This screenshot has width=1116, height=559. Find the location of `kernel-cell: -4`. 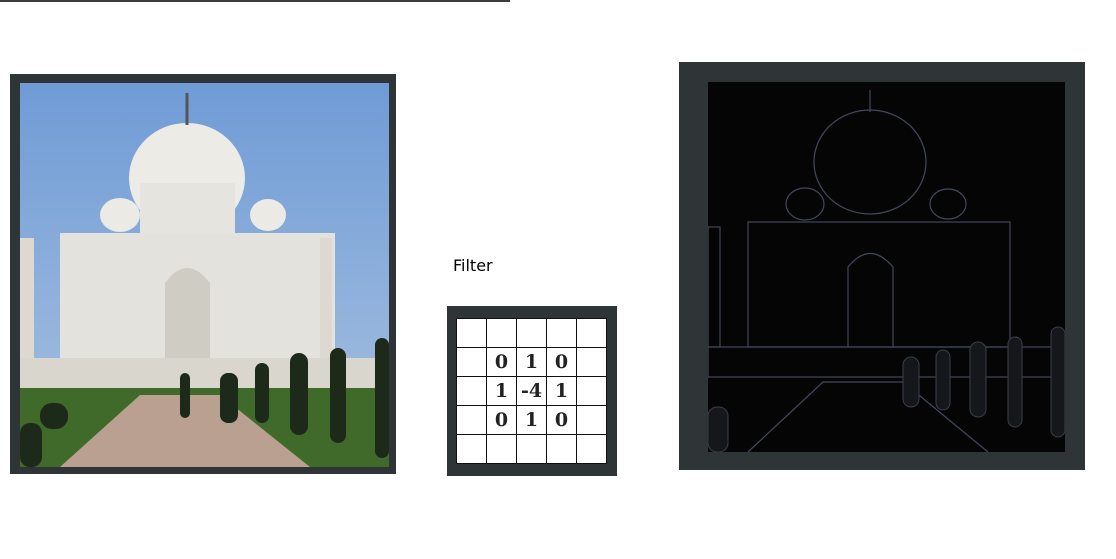

kernel-cell: -4 is located at coordinates (531, 391).